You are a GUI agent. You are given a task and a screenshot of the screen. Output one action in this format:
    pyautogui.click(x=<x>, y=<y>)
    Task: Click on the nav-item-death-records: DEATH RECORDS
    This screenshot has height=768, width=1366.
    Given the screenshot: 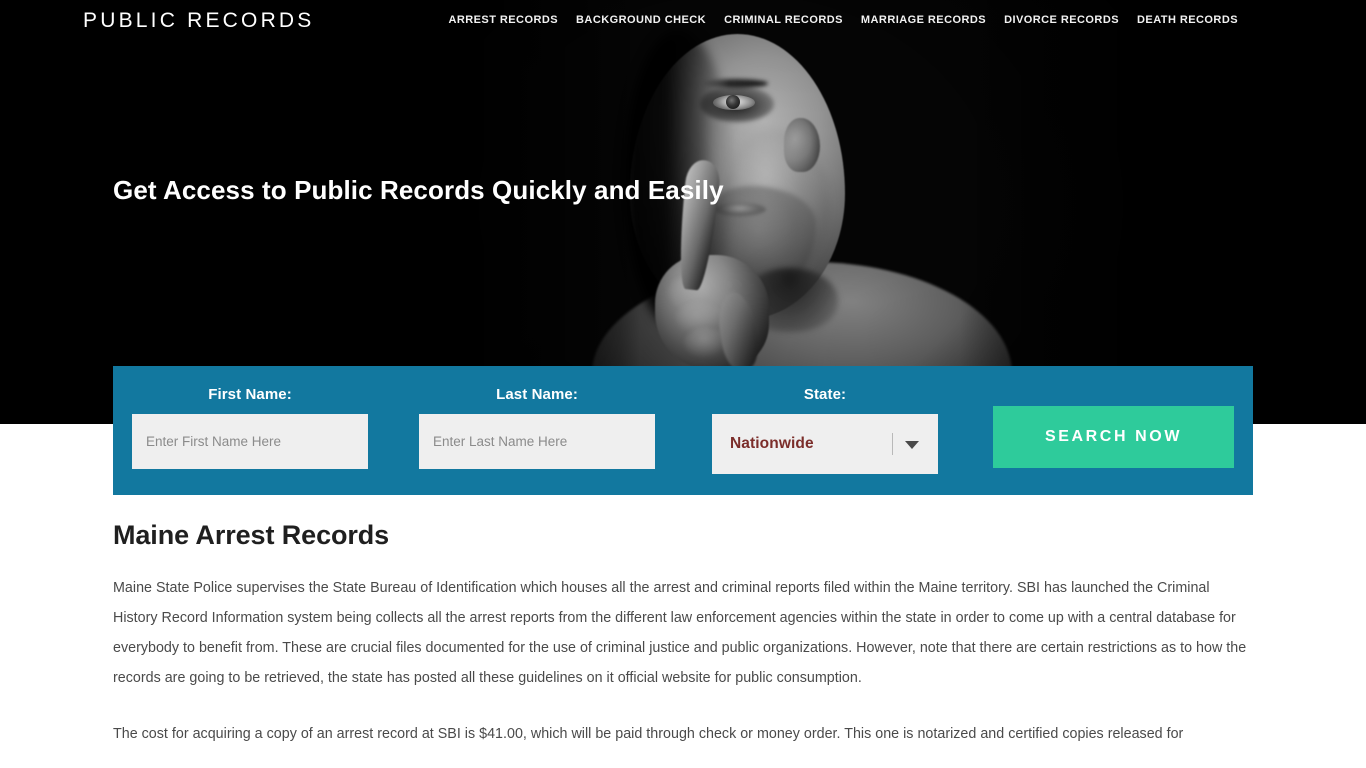 What is the action you would take?
    pyautogui.click(x=1187, y=20)
    